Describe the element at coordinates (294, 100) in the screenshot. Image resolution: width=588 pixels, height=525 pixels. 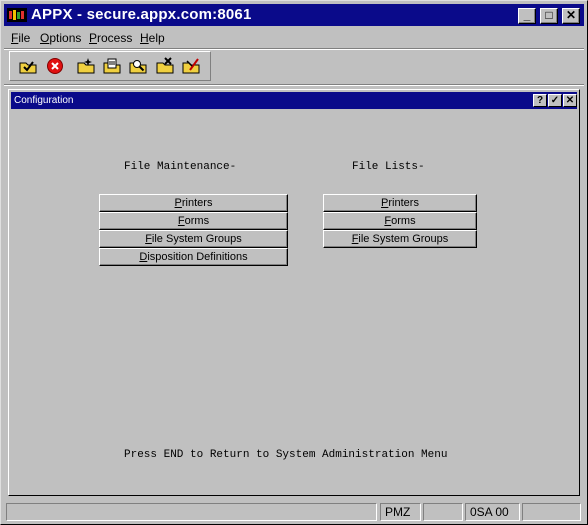
I see `child-title-bar: Configuration ? ✓ ✕` at that location.